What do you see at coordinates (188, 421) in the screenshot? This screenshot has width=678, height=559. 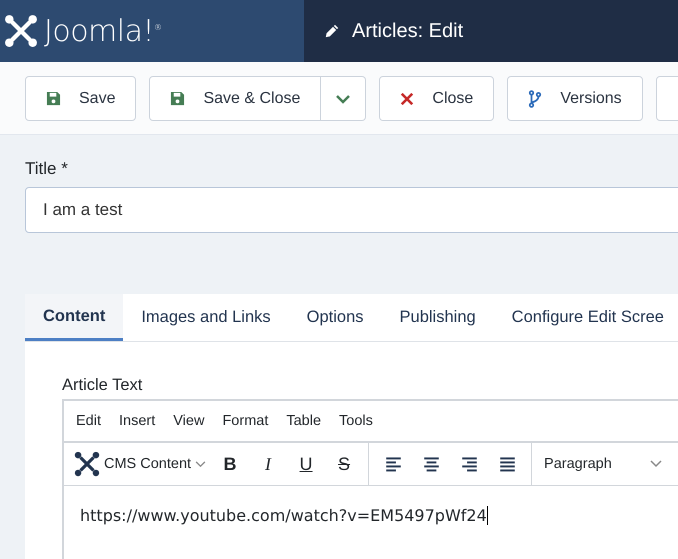 I see `menu-item: View` at bounding box center [188, 421].